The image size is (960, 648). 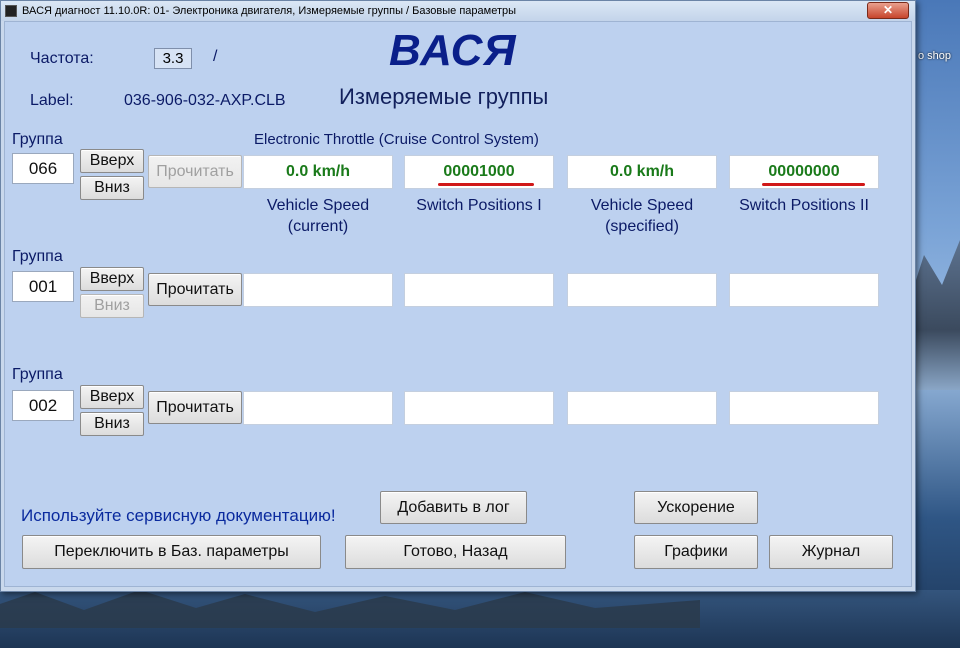 I want to click on group-1-number-input: 066, so click(x=43, y=168).